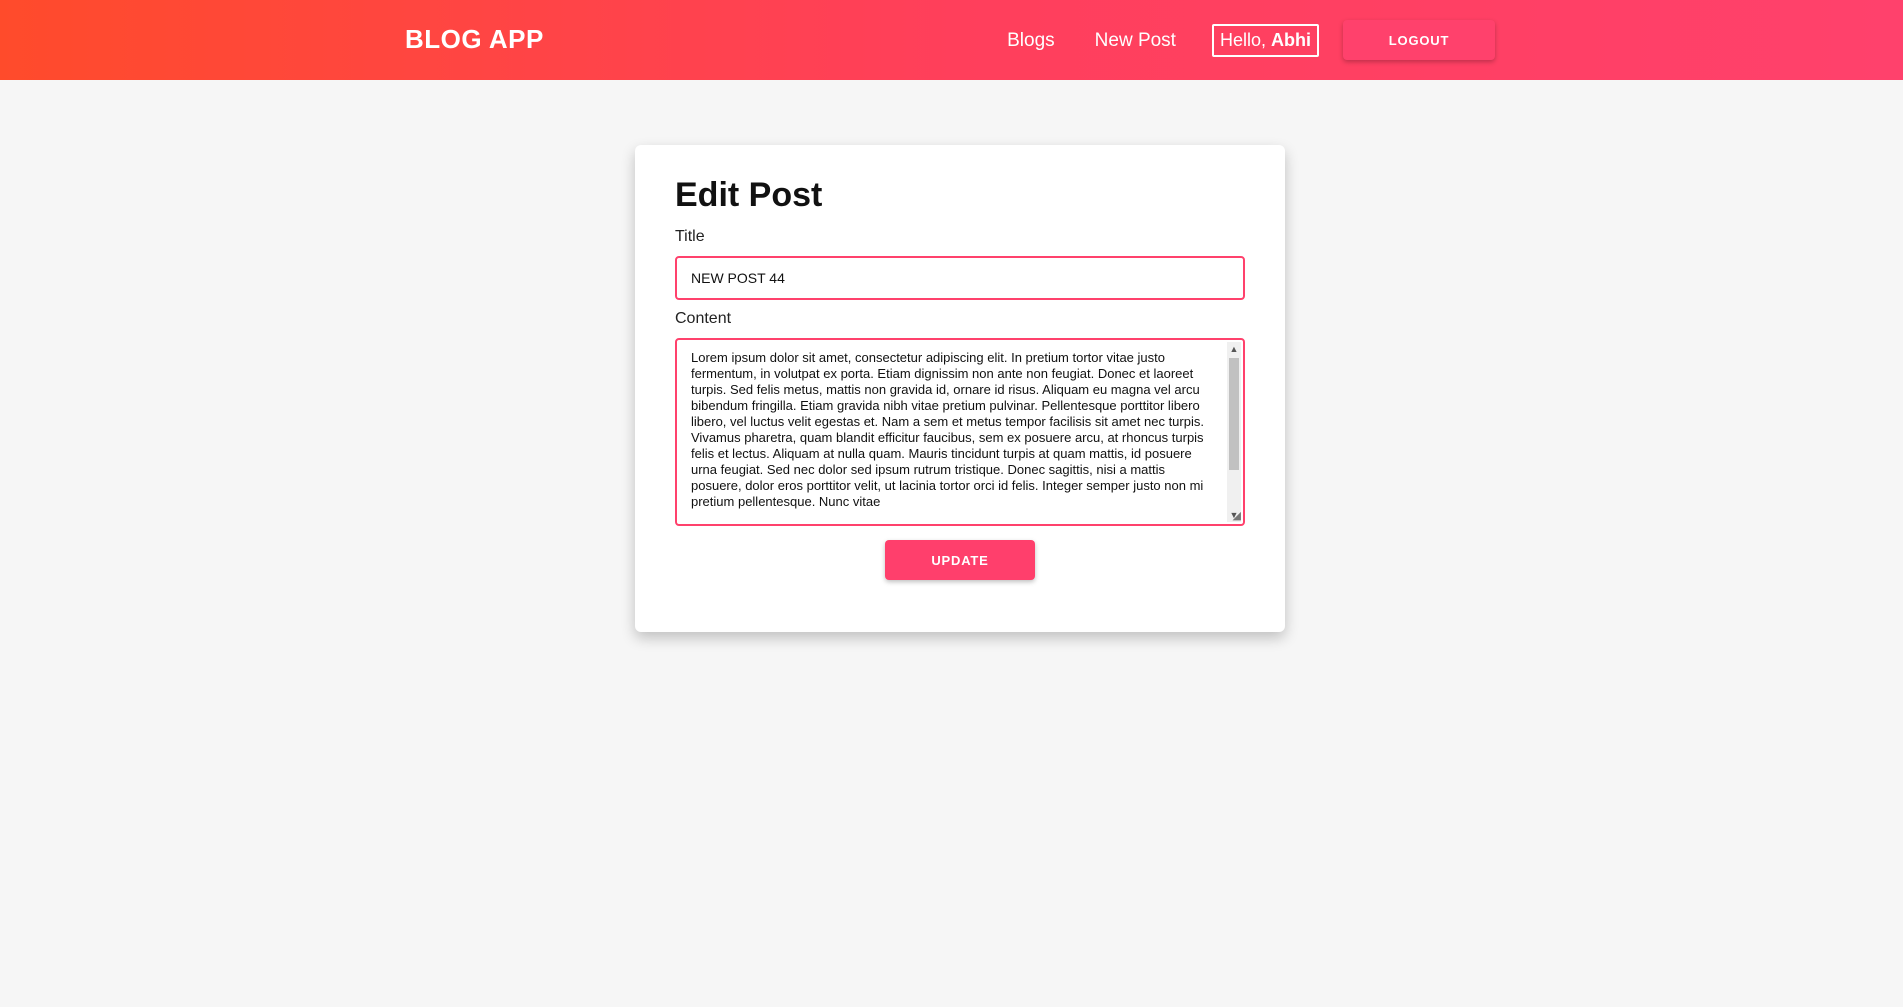 The width and height of the screenshot is (1903, 1007). Describe the element at coordinates (960, 278) in the screenshot. I see `title-input` at that location.